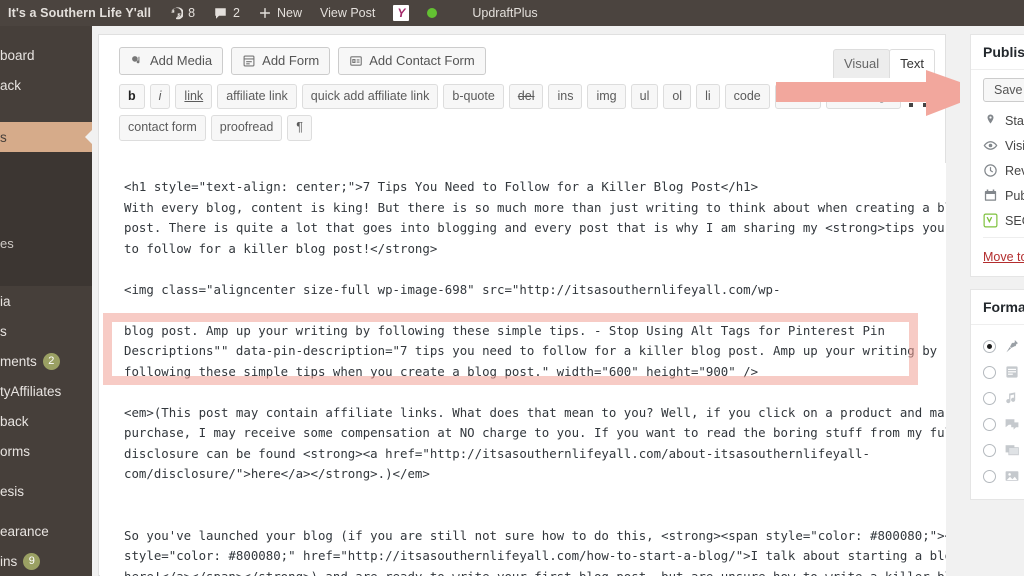  I want to click on quicktag-quick-add-affiliate-link: quick add affiliate link, so click(370, 96).